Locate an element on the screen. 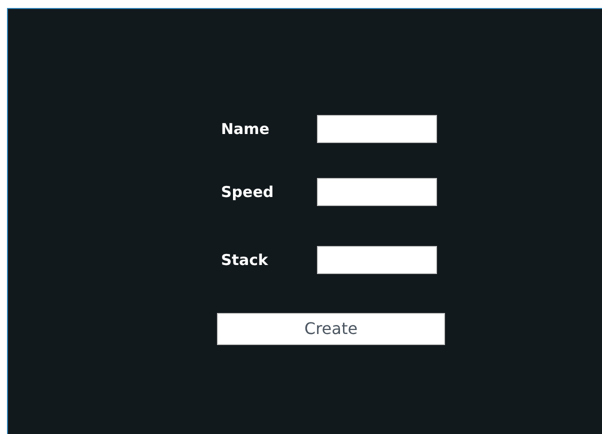 This screenshot has height=434, width=602. field-label: Stack is located at coordinates (244, 260).